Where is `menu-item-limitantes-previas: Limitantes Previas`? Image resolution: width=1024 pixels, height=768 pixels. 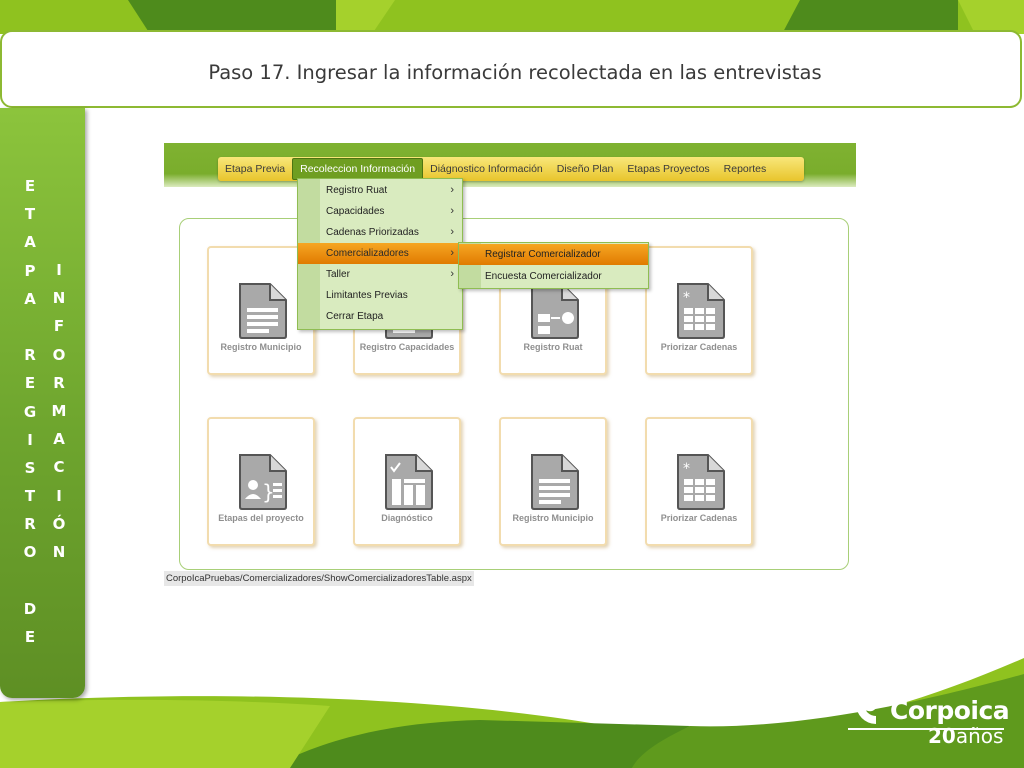 menu-item-limitantes-previas: Limitantes Previas is located at coordinates (380, 295).